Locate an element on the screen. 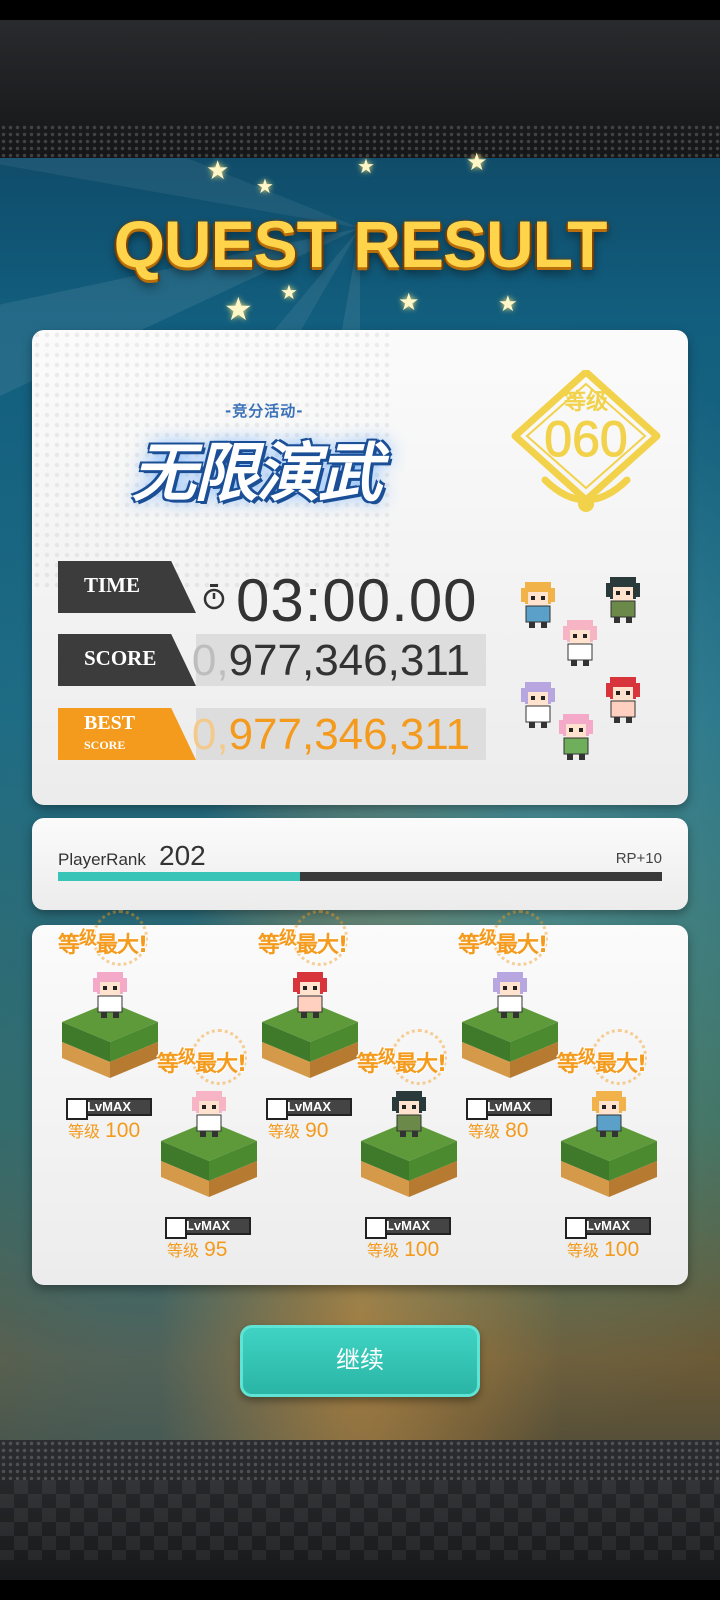 Image resolution: width=720 pixels, height=1600 pixels. score-value: 0,977,346,311 is located at coordinates (331, 661).